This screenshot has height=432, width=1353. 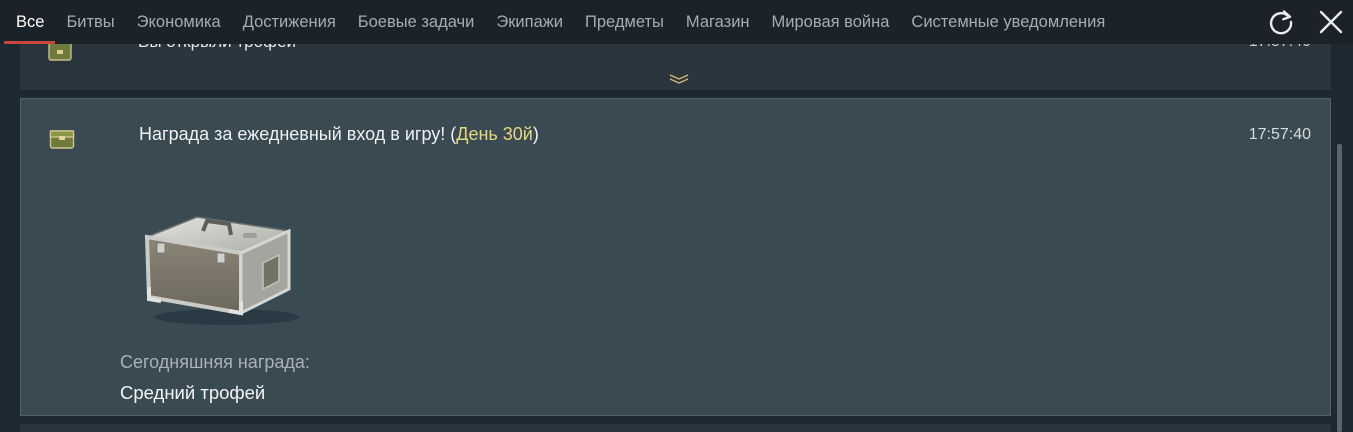 I want to click on tab-shop: Магазин, so click(x=718, y=22).